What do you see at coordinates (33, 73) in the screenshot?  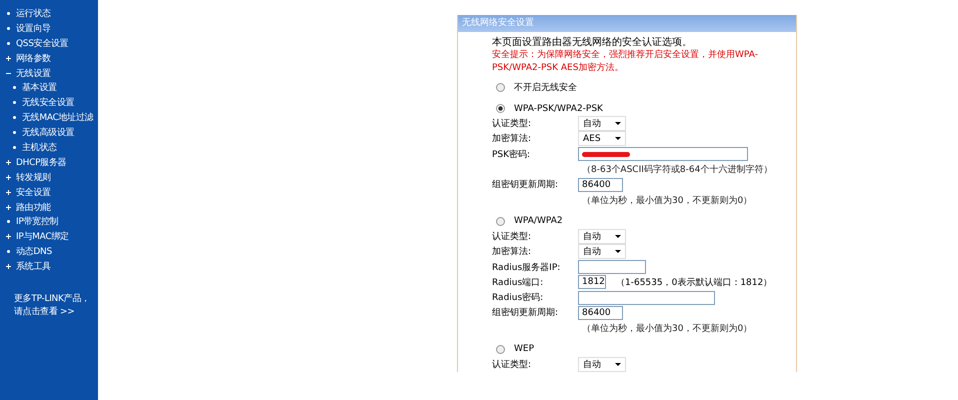 I see `sidebar-item: 无线设置` at bounding box center [33, 73].